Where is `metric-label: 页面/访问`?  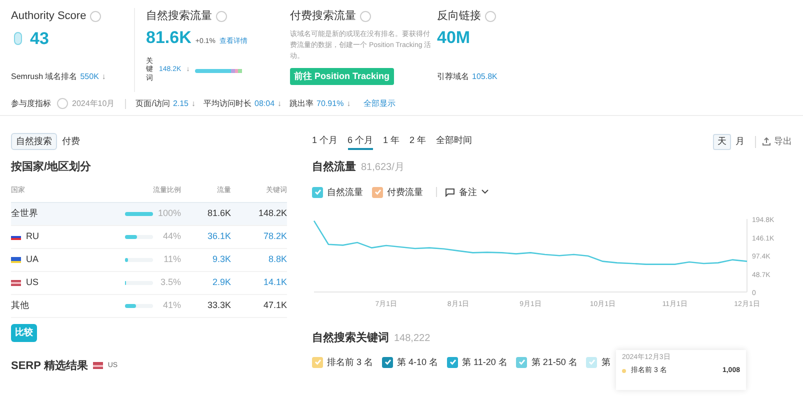 metric-label: 页面/访问 is located at coordinates (153, 104).